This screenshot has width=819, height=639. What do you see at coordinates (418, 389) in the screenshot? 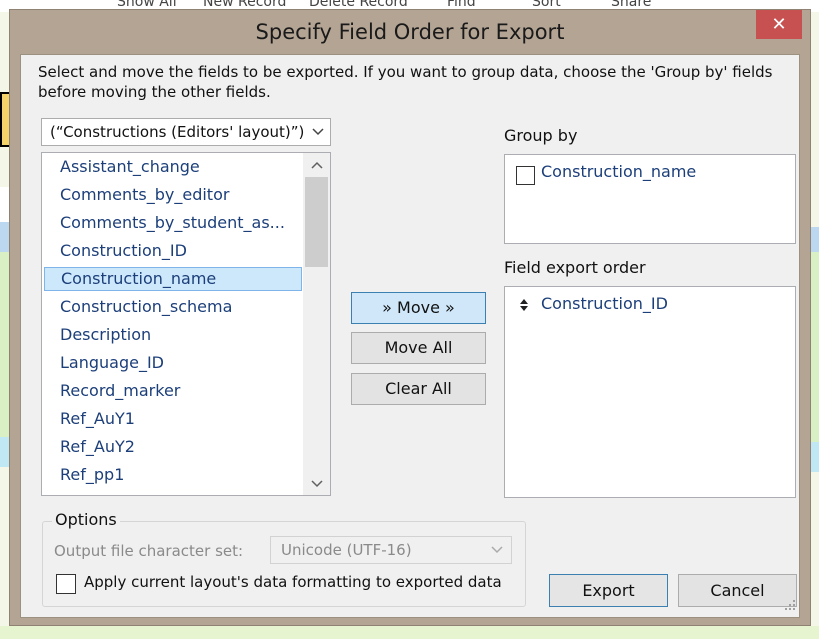
I see `clear-all-button: Clear All` at bounding box center [418, 389].